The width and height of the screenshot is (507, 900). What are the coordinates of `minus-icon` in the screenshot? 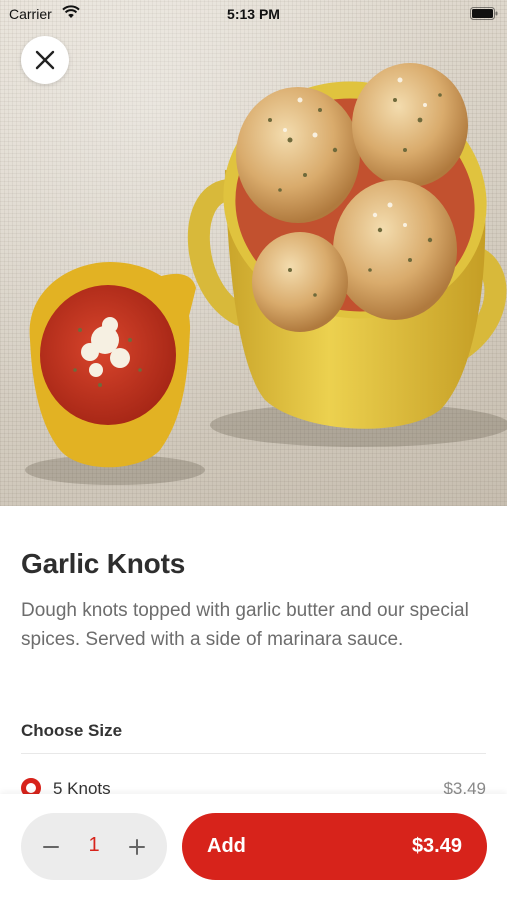 It's located at (51, 846).